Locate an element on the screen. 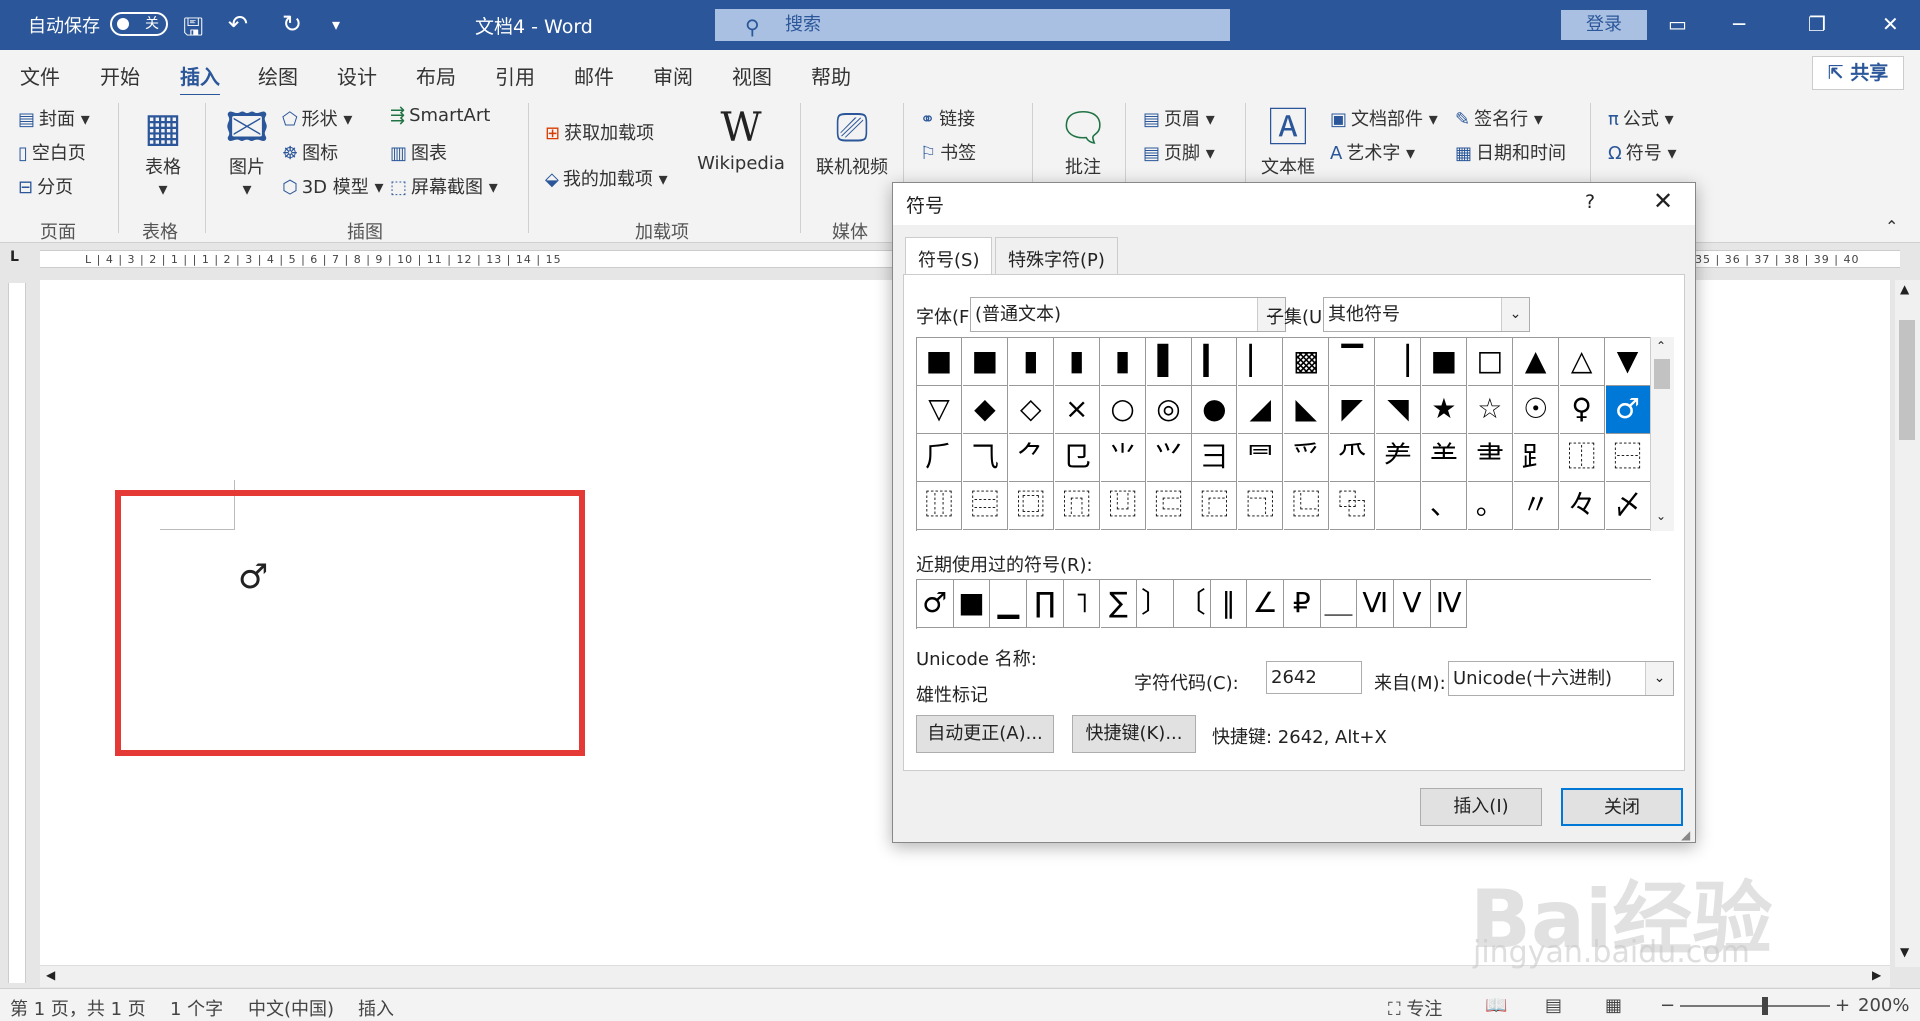  symbol-cell: ⺍ is located at coordinates (1169, 458).